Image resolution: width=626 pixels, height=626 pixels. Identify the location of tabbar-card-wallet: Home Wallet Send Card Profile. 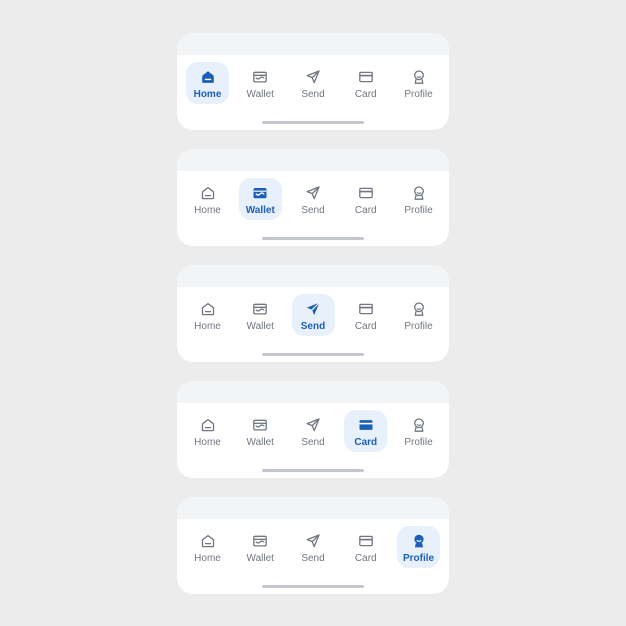
(313, 197).